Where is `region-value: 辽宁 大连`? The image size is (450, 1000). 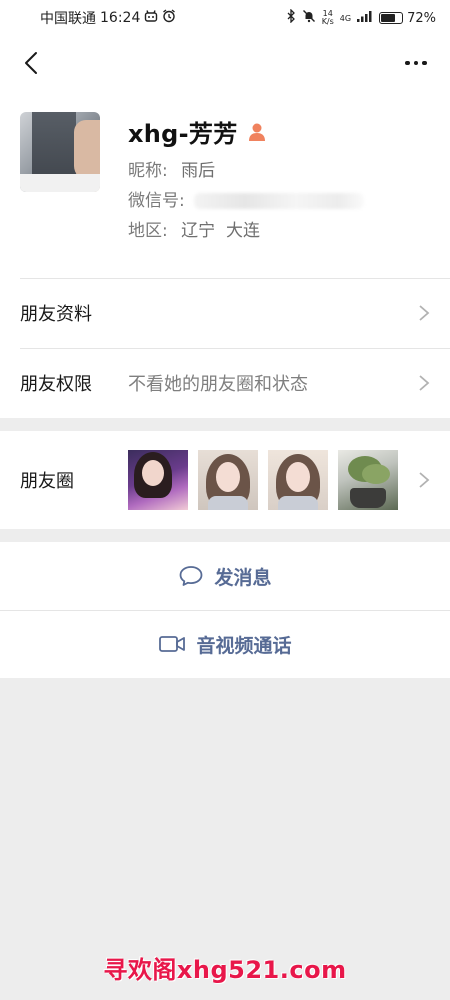
region-value: 辽宁 大连 is located at coordinates (220, 231).